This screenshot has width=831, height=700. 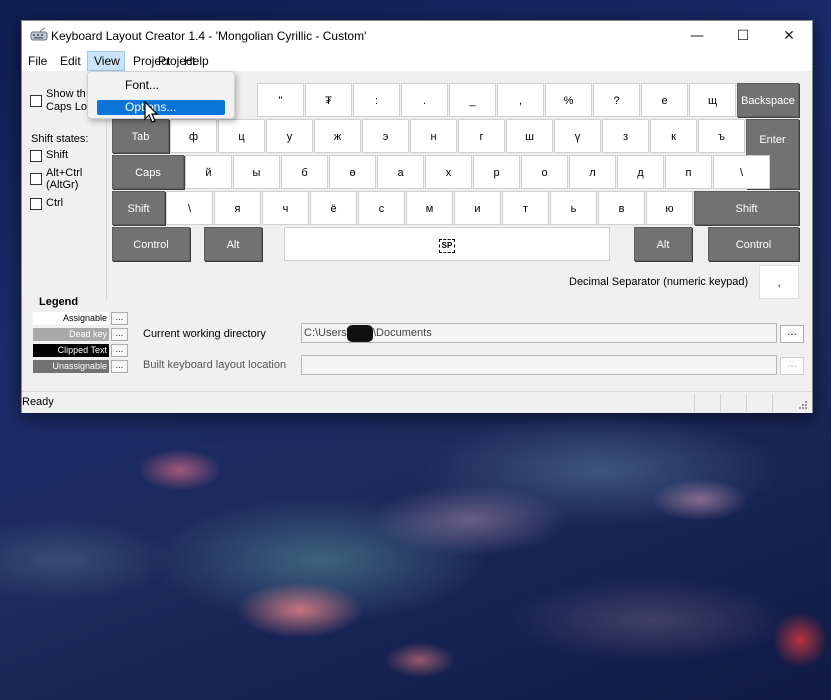 What do you see at coordinates (57, 155) in the screenshot?
I see `shift-checkbox-label: Shift` at bounding box center [57, 155].